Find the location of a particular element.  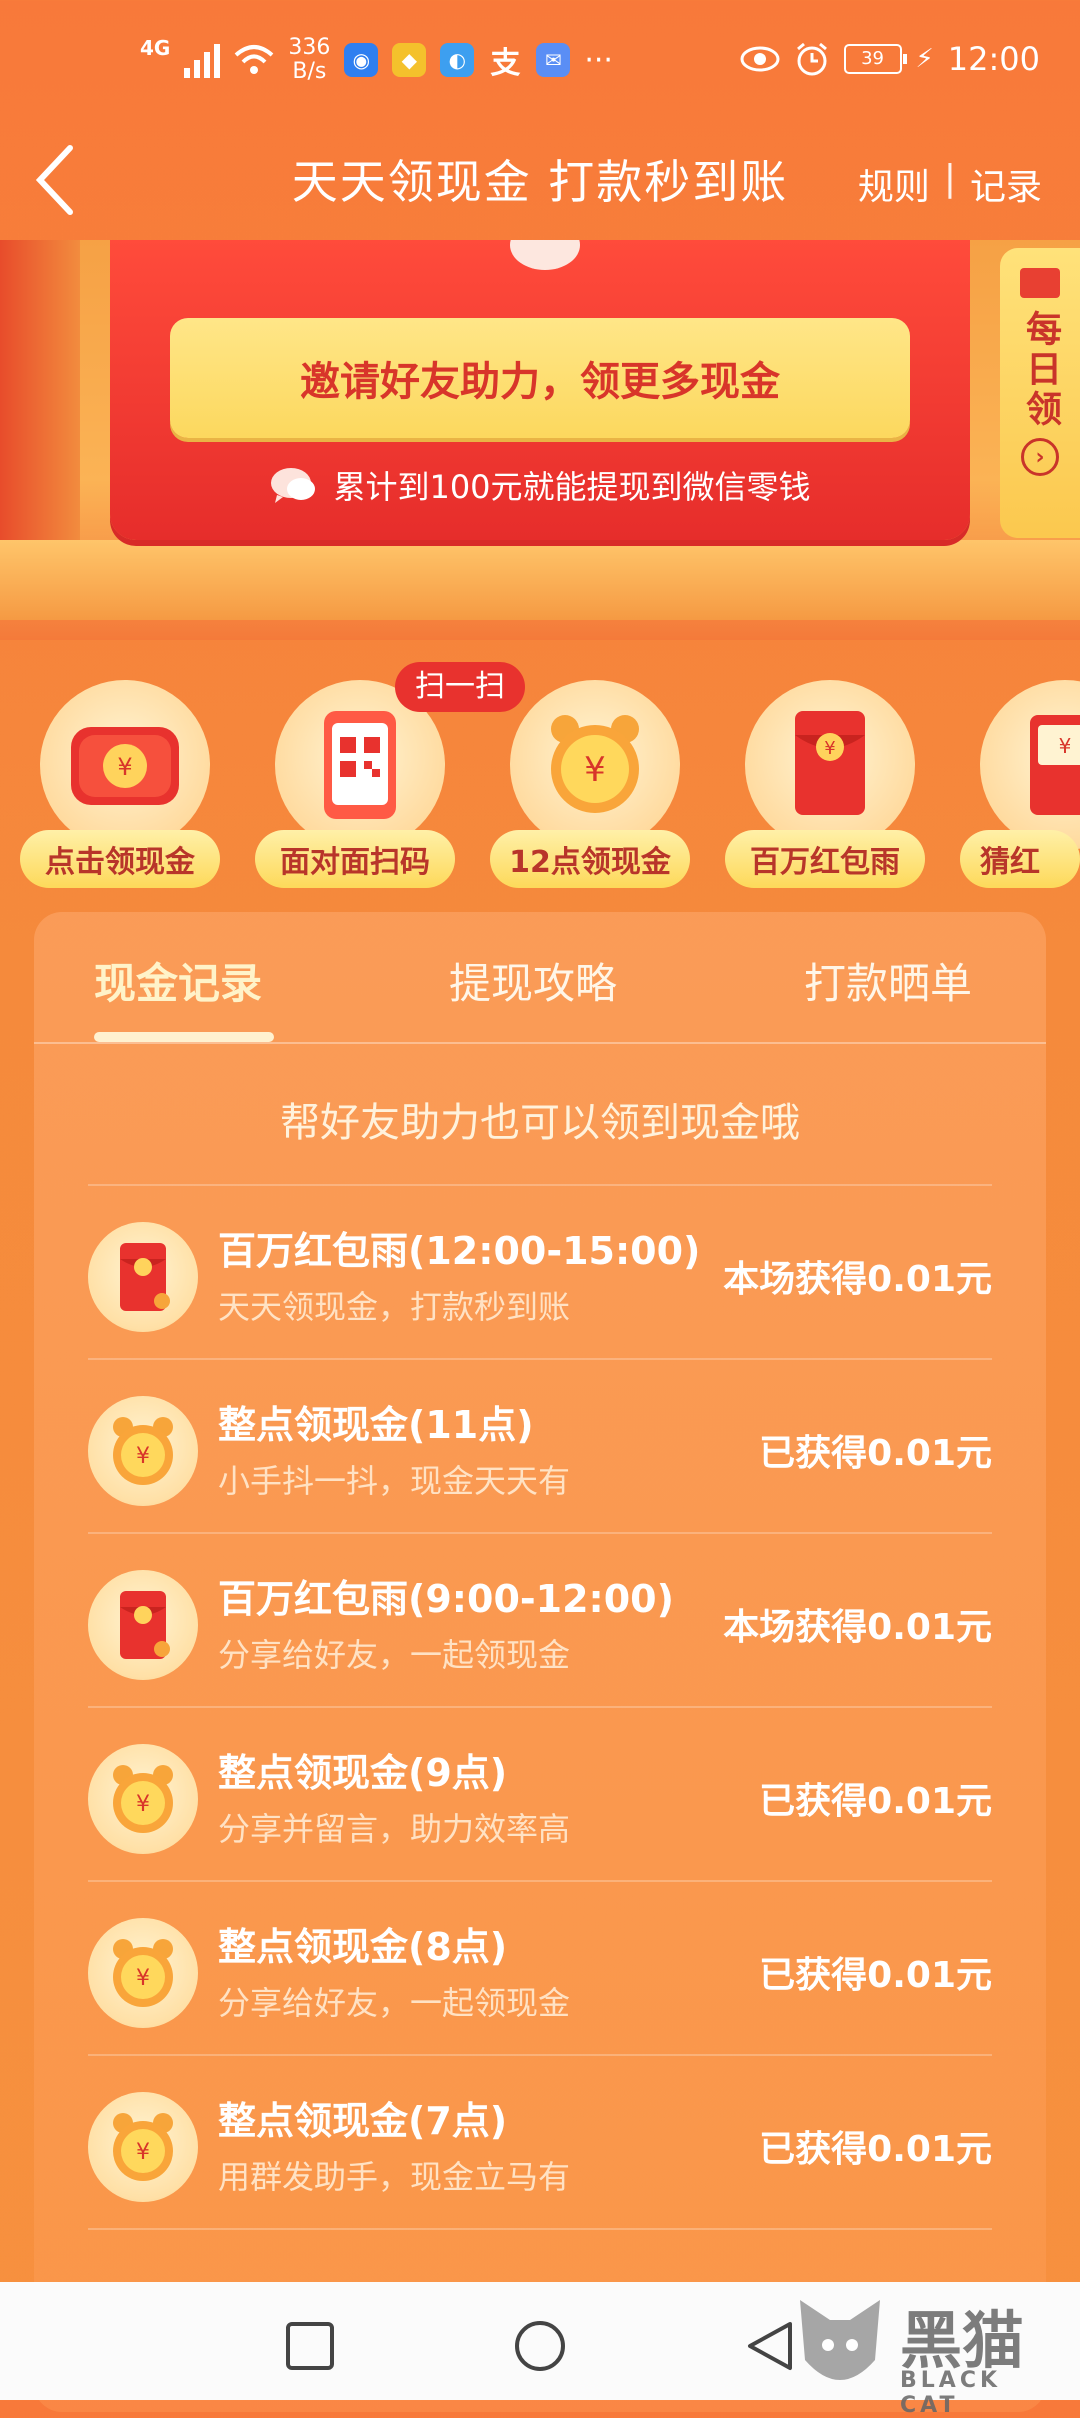

charging-icon: ⚡ is located at coordinates (924, 59).